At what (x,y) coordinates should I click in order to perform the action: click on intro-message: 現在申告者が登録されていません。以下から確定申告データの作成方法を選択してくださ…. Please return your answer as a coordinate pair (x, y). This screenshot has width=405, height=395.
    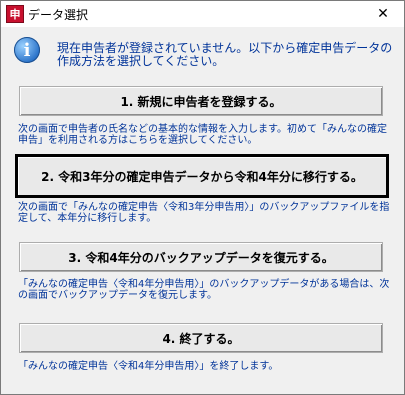
    Looking at the image, I should click on (225, 54).